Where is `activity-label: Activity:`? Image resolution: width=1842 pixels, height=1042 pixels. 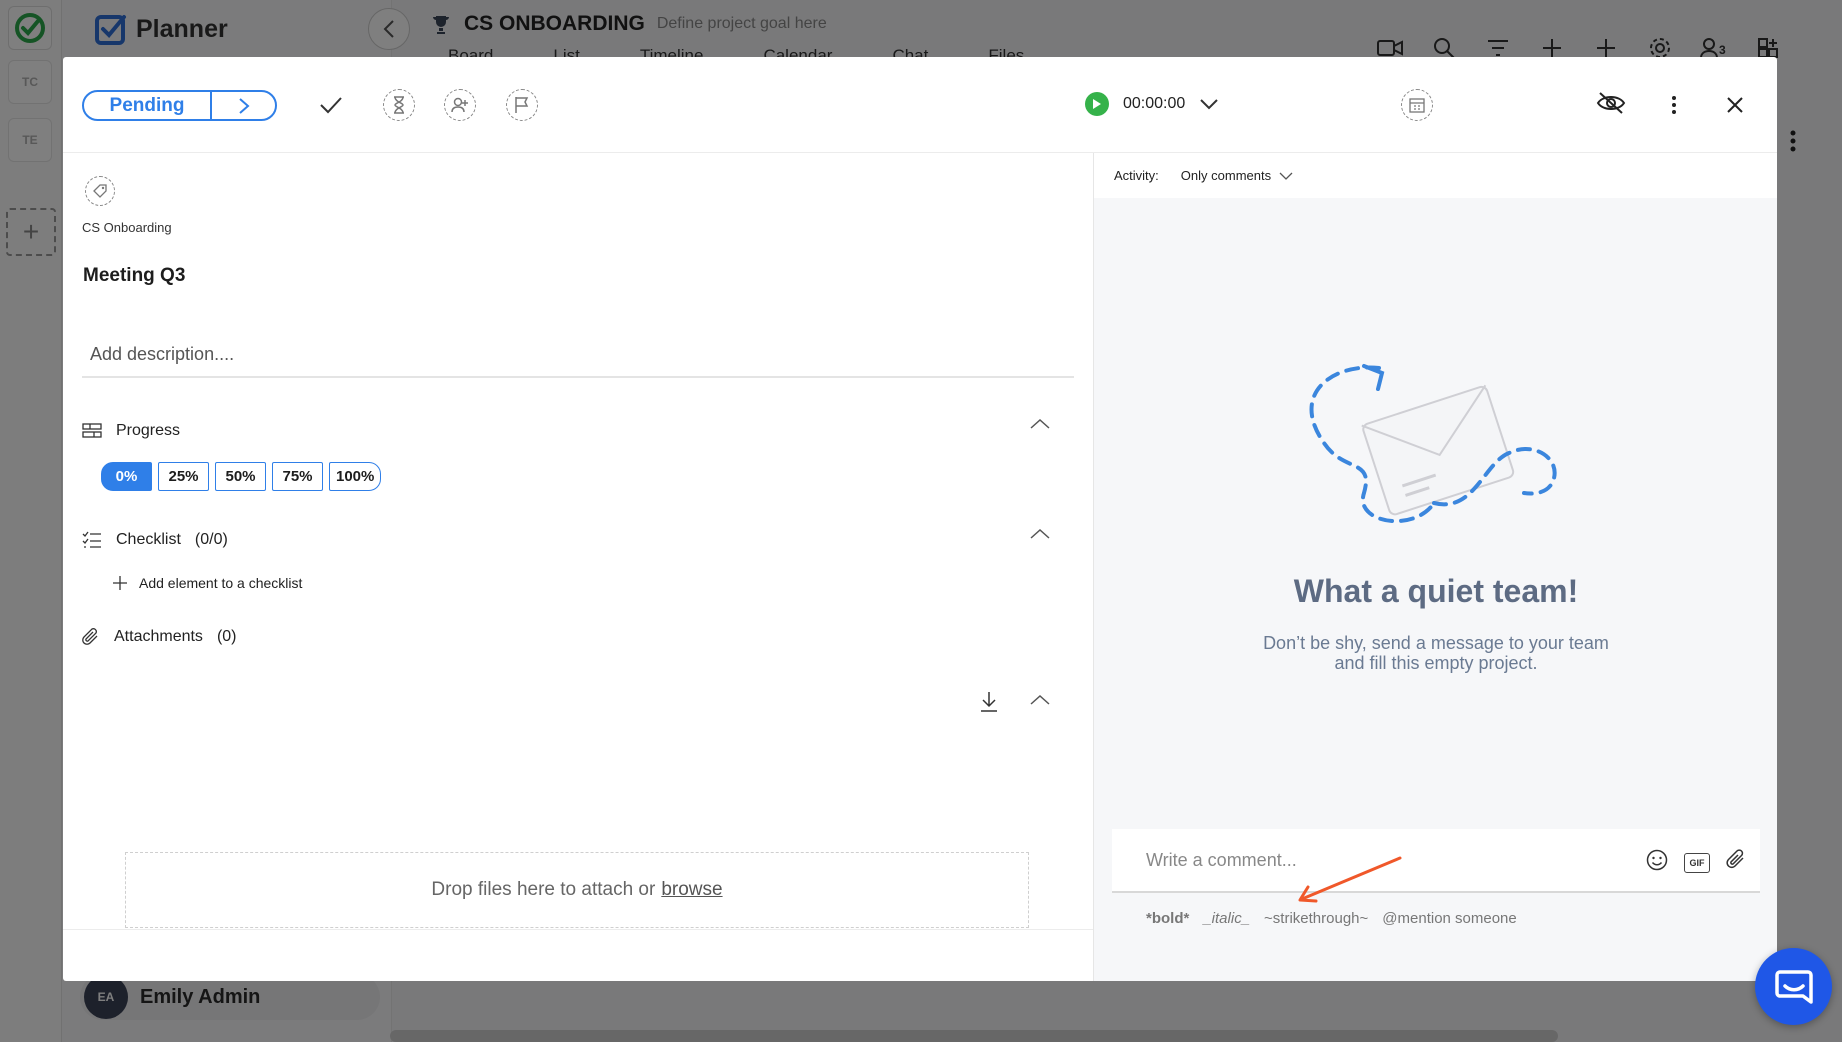 activity-label: Activity: is located at coordinates (1136, 175).